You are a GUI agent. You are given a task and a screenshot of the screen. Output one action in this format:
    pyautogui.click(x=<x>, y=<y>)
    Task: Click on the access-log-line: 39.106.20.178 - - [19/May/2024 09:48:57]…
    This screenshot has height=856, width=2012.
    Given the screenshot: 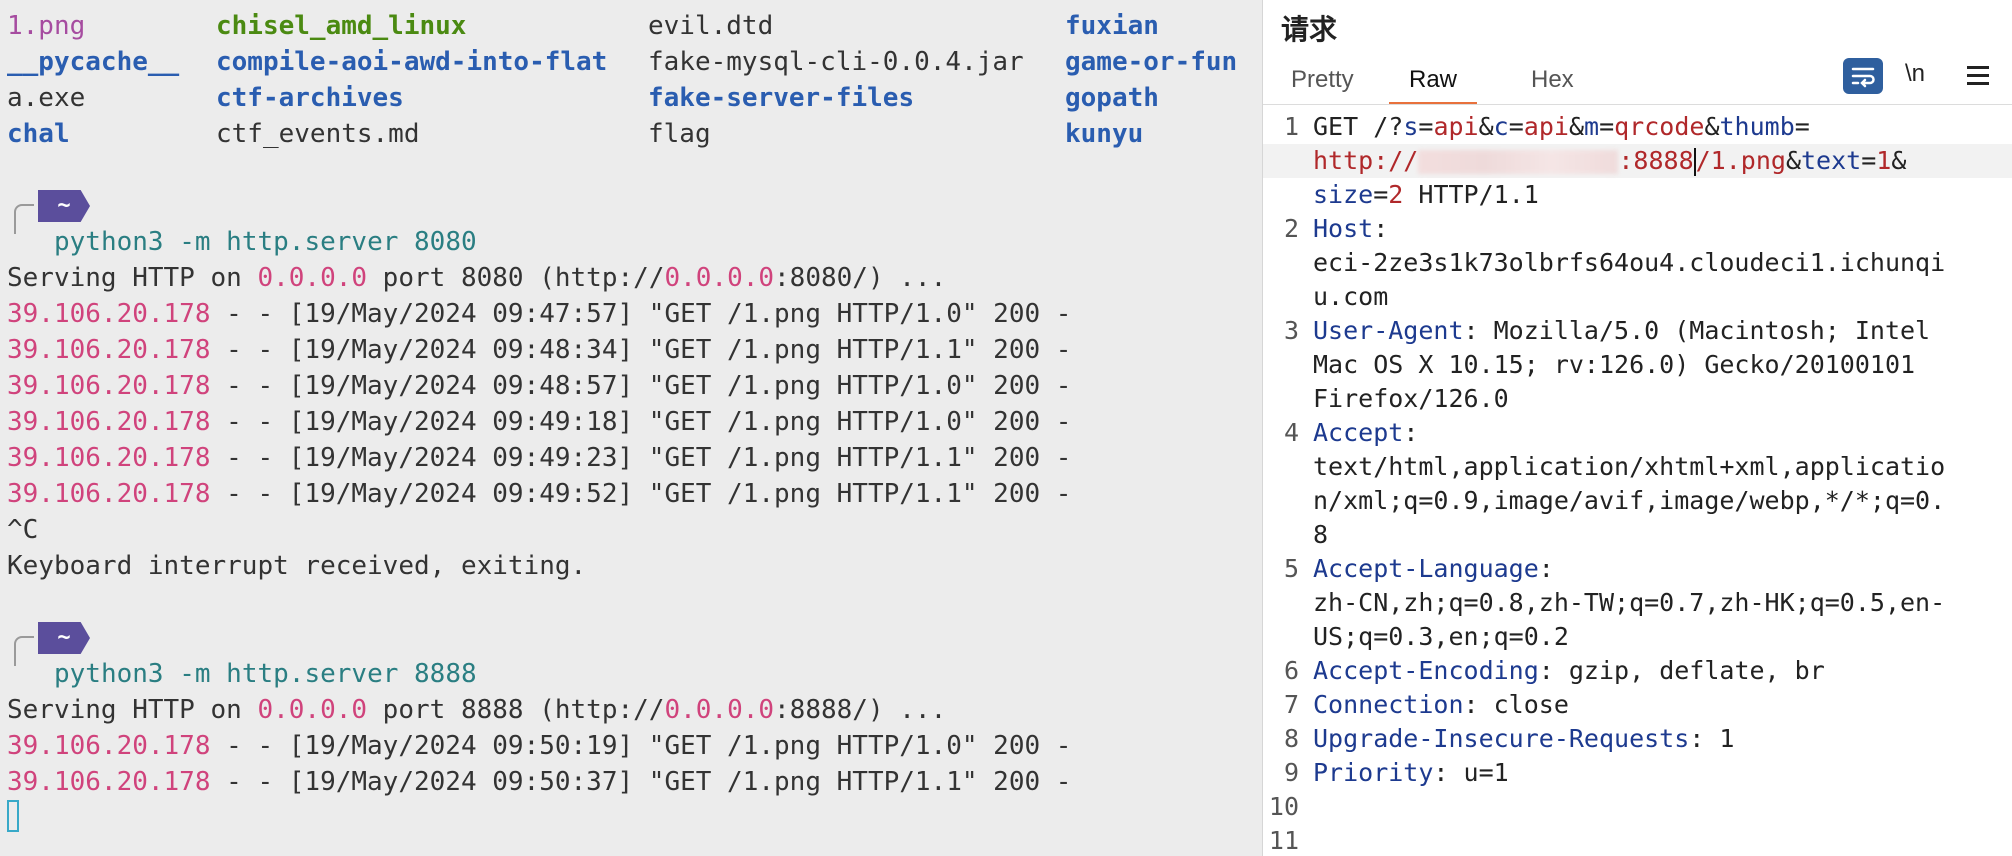 What is the action you would take?
    pyautogui.click(x=539, y=386)
    